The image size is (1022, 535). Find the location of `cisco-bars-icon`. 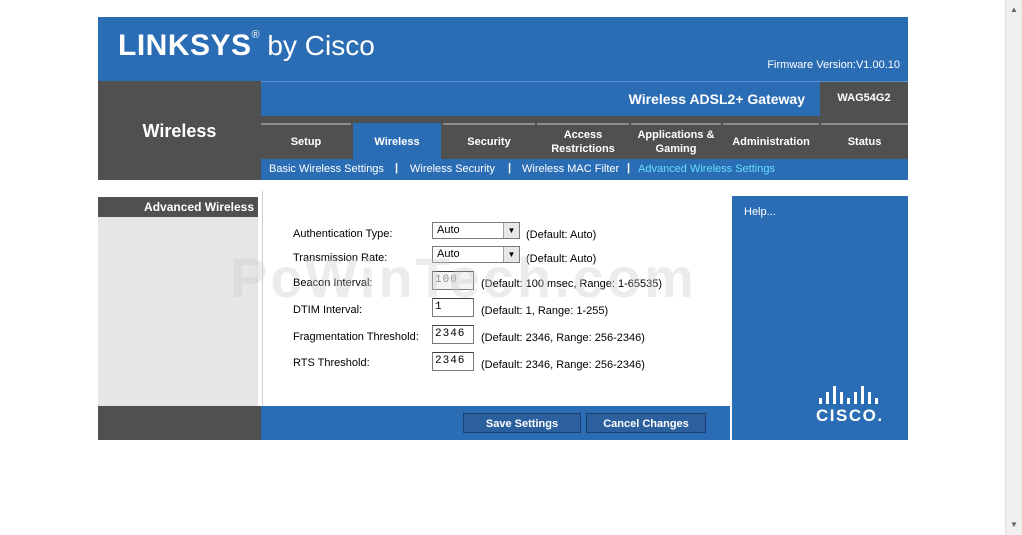

cisco-bars-icon is located at coordinates (852, 393).